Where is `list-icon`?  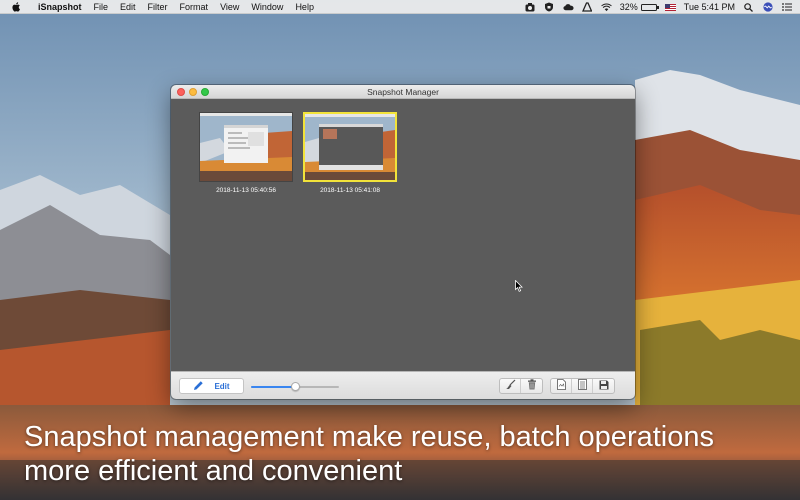
list-icon is located at coordinates (582, 386).